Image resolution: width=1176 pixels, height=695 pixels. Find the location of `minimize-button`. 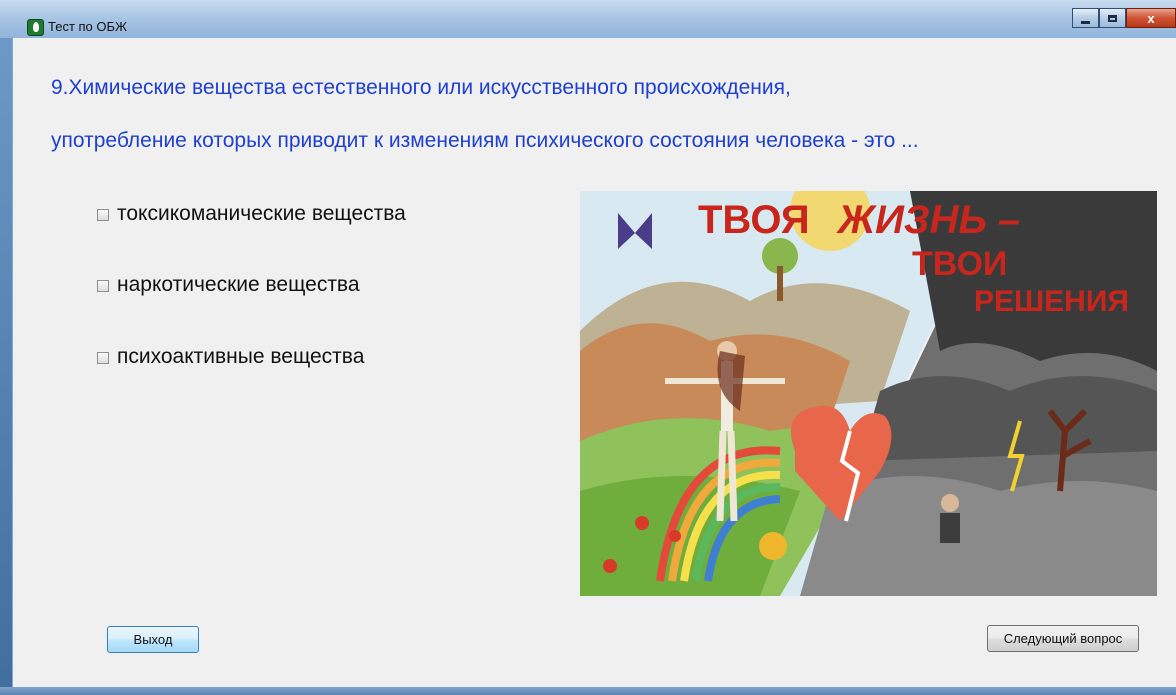

minimize-button is located at coordinates (1085, 18).